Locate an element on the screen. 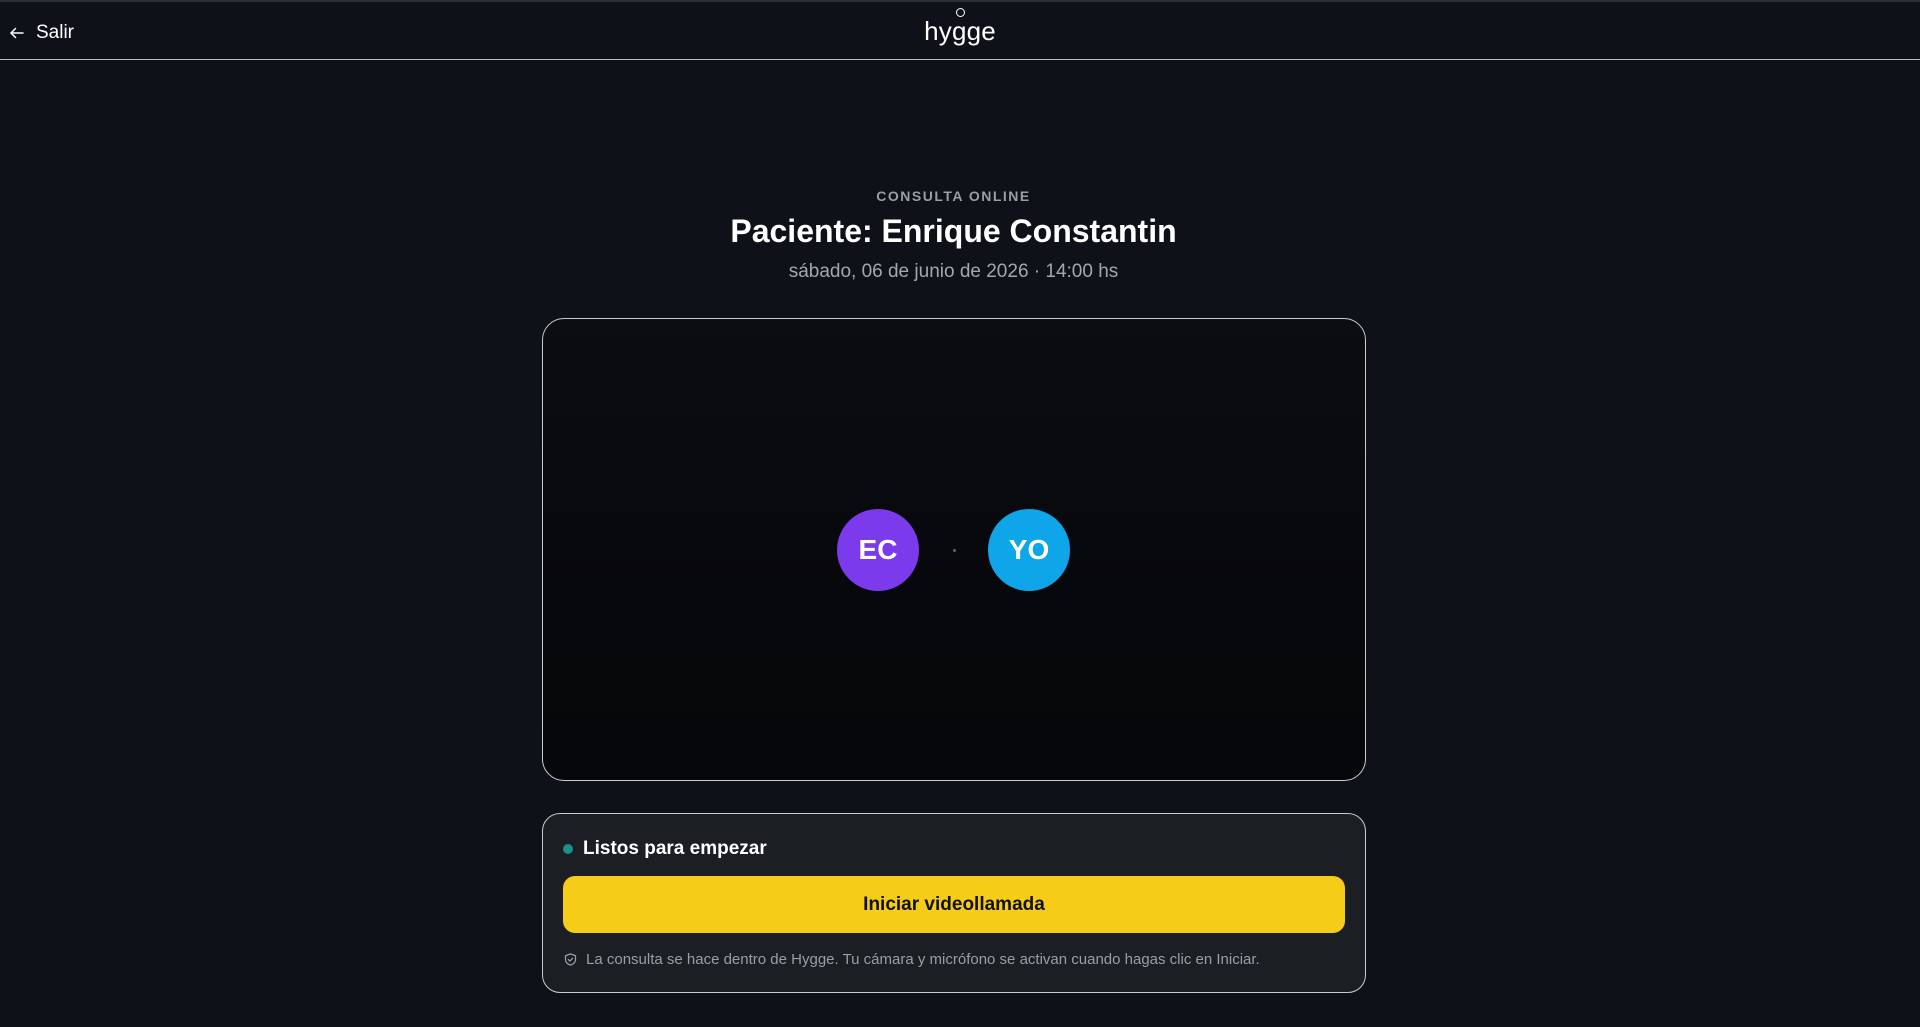 The image size is (1920, 1027). separator-dot is located at coordinates (954, 550).